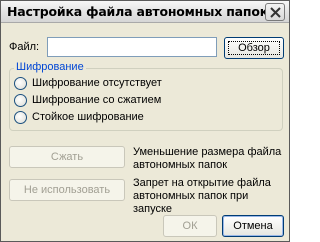  I want to click on browse-button: Обзор, so click(254, 48).